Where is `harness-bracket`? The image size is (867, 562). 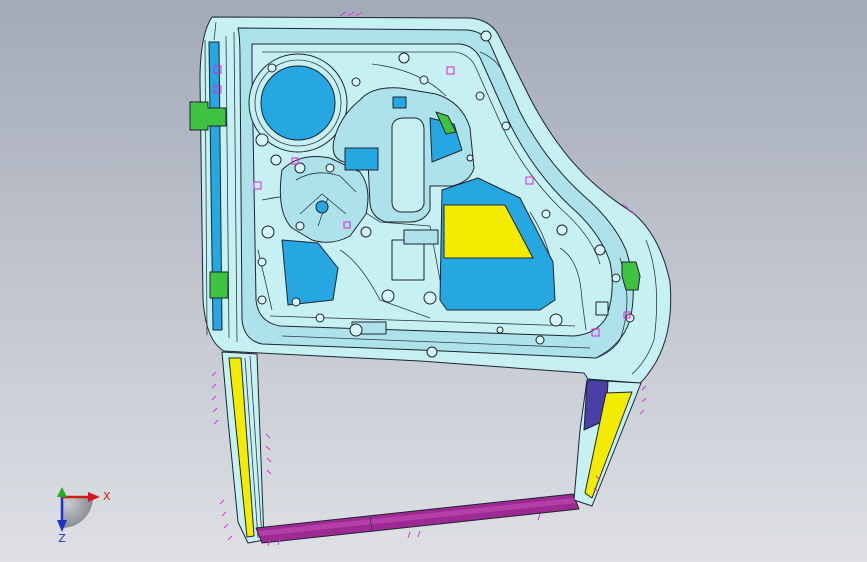 harness-bracket is located at coordinates (408, 260).